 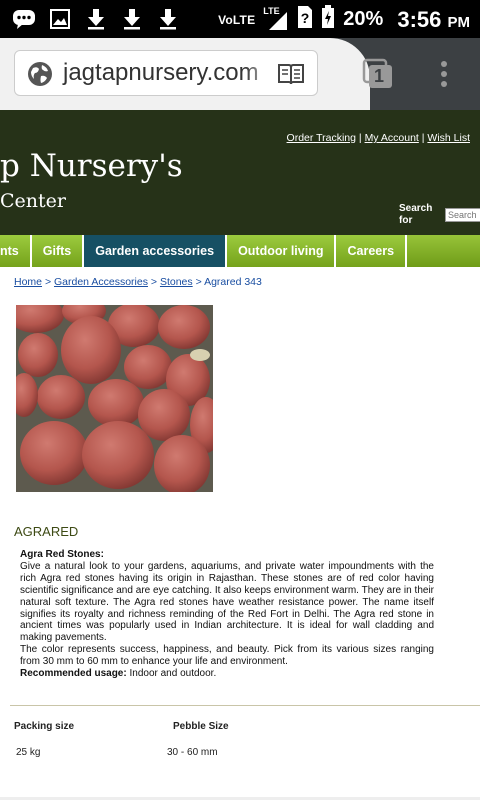 What do you see at coordinates (459, 22) in the screenshot?
I see `clock-ampm: PM` at bounding box center [459, 22].